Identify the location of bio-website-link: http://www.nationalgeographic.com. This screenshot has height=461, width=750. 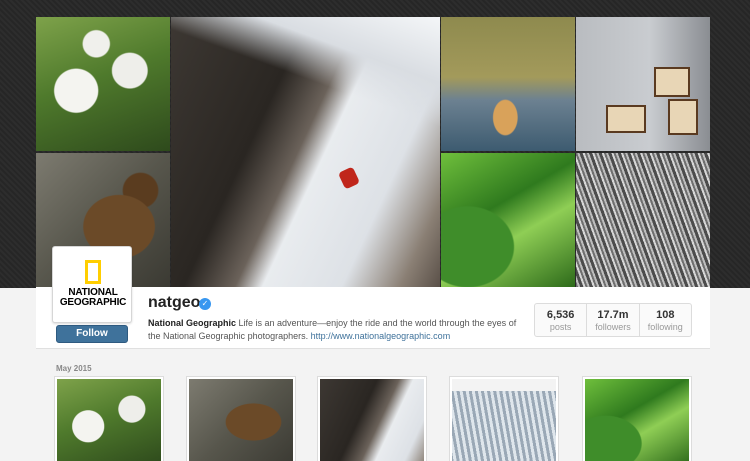
(381, 336).